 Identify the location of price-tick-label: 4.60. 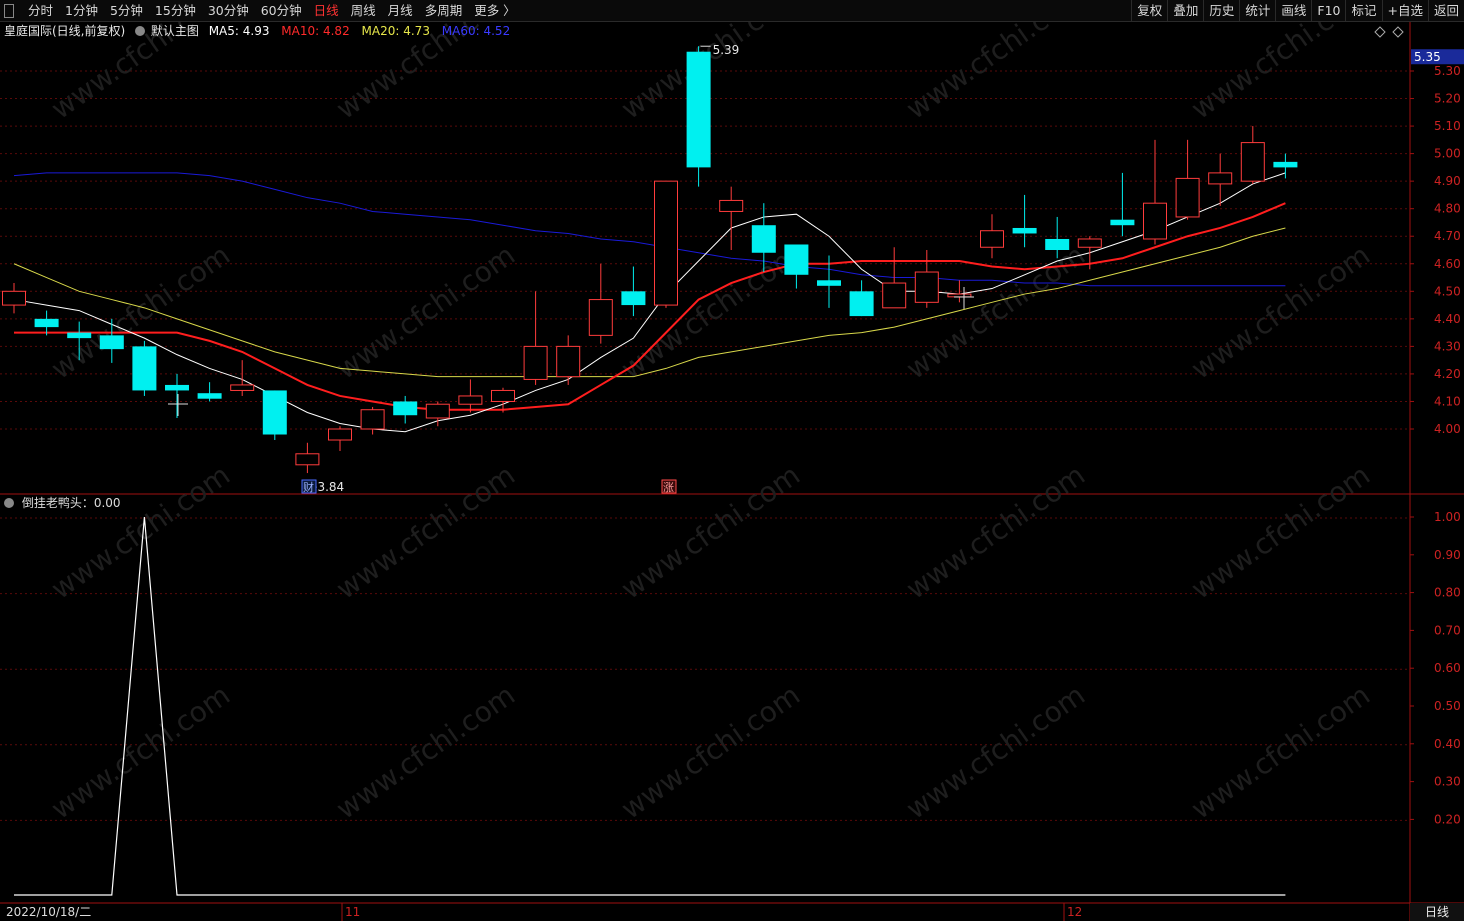
(1447, 264).